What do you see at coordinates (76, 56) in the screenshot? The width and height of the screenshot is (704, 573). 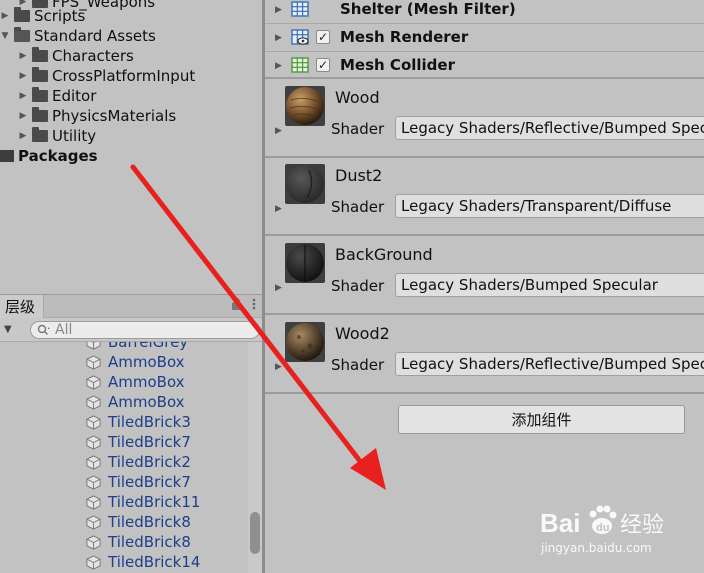 I see `project-item-characters: ▶ Characters` at bounding box center [76, 56].